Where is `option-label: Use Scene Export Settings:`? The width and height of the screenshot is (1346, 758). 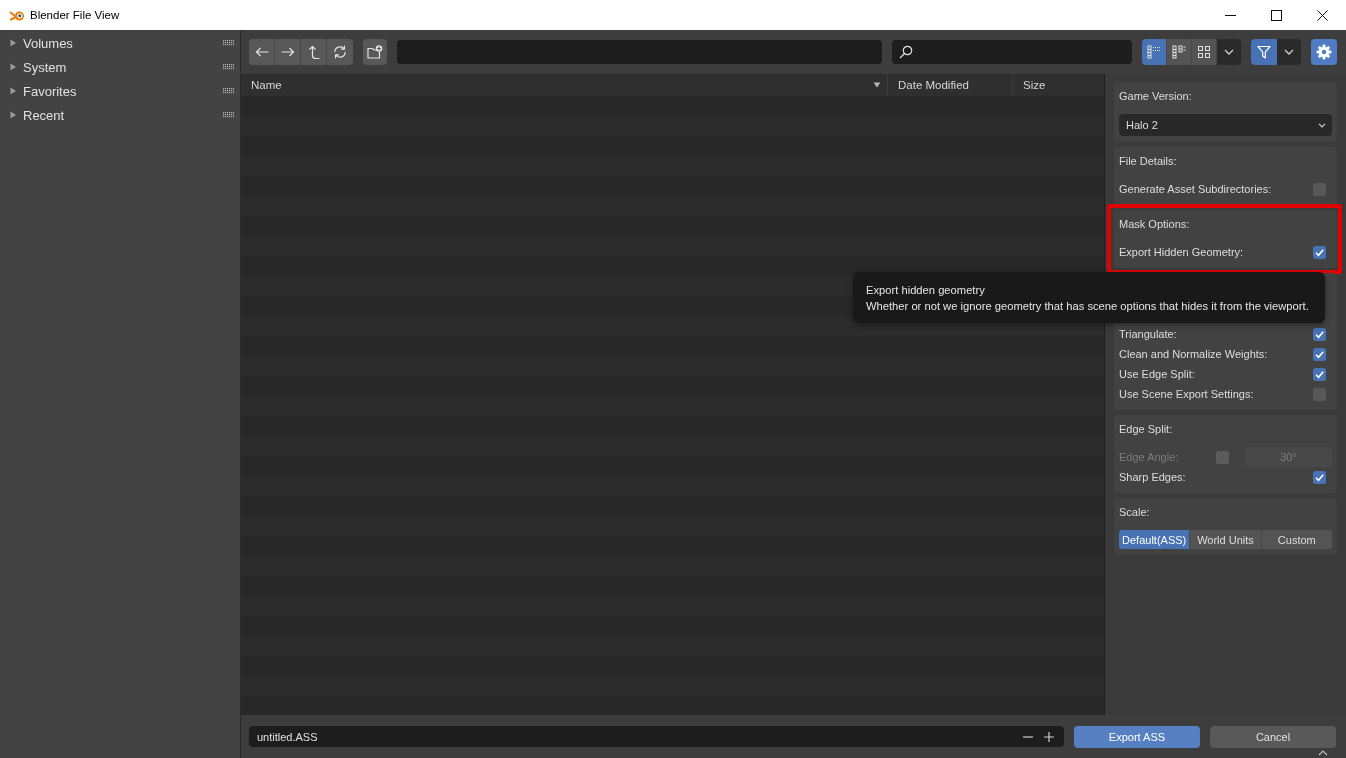
option-label: Use Scene Export Settings: is located at coordinates (1187, 394).